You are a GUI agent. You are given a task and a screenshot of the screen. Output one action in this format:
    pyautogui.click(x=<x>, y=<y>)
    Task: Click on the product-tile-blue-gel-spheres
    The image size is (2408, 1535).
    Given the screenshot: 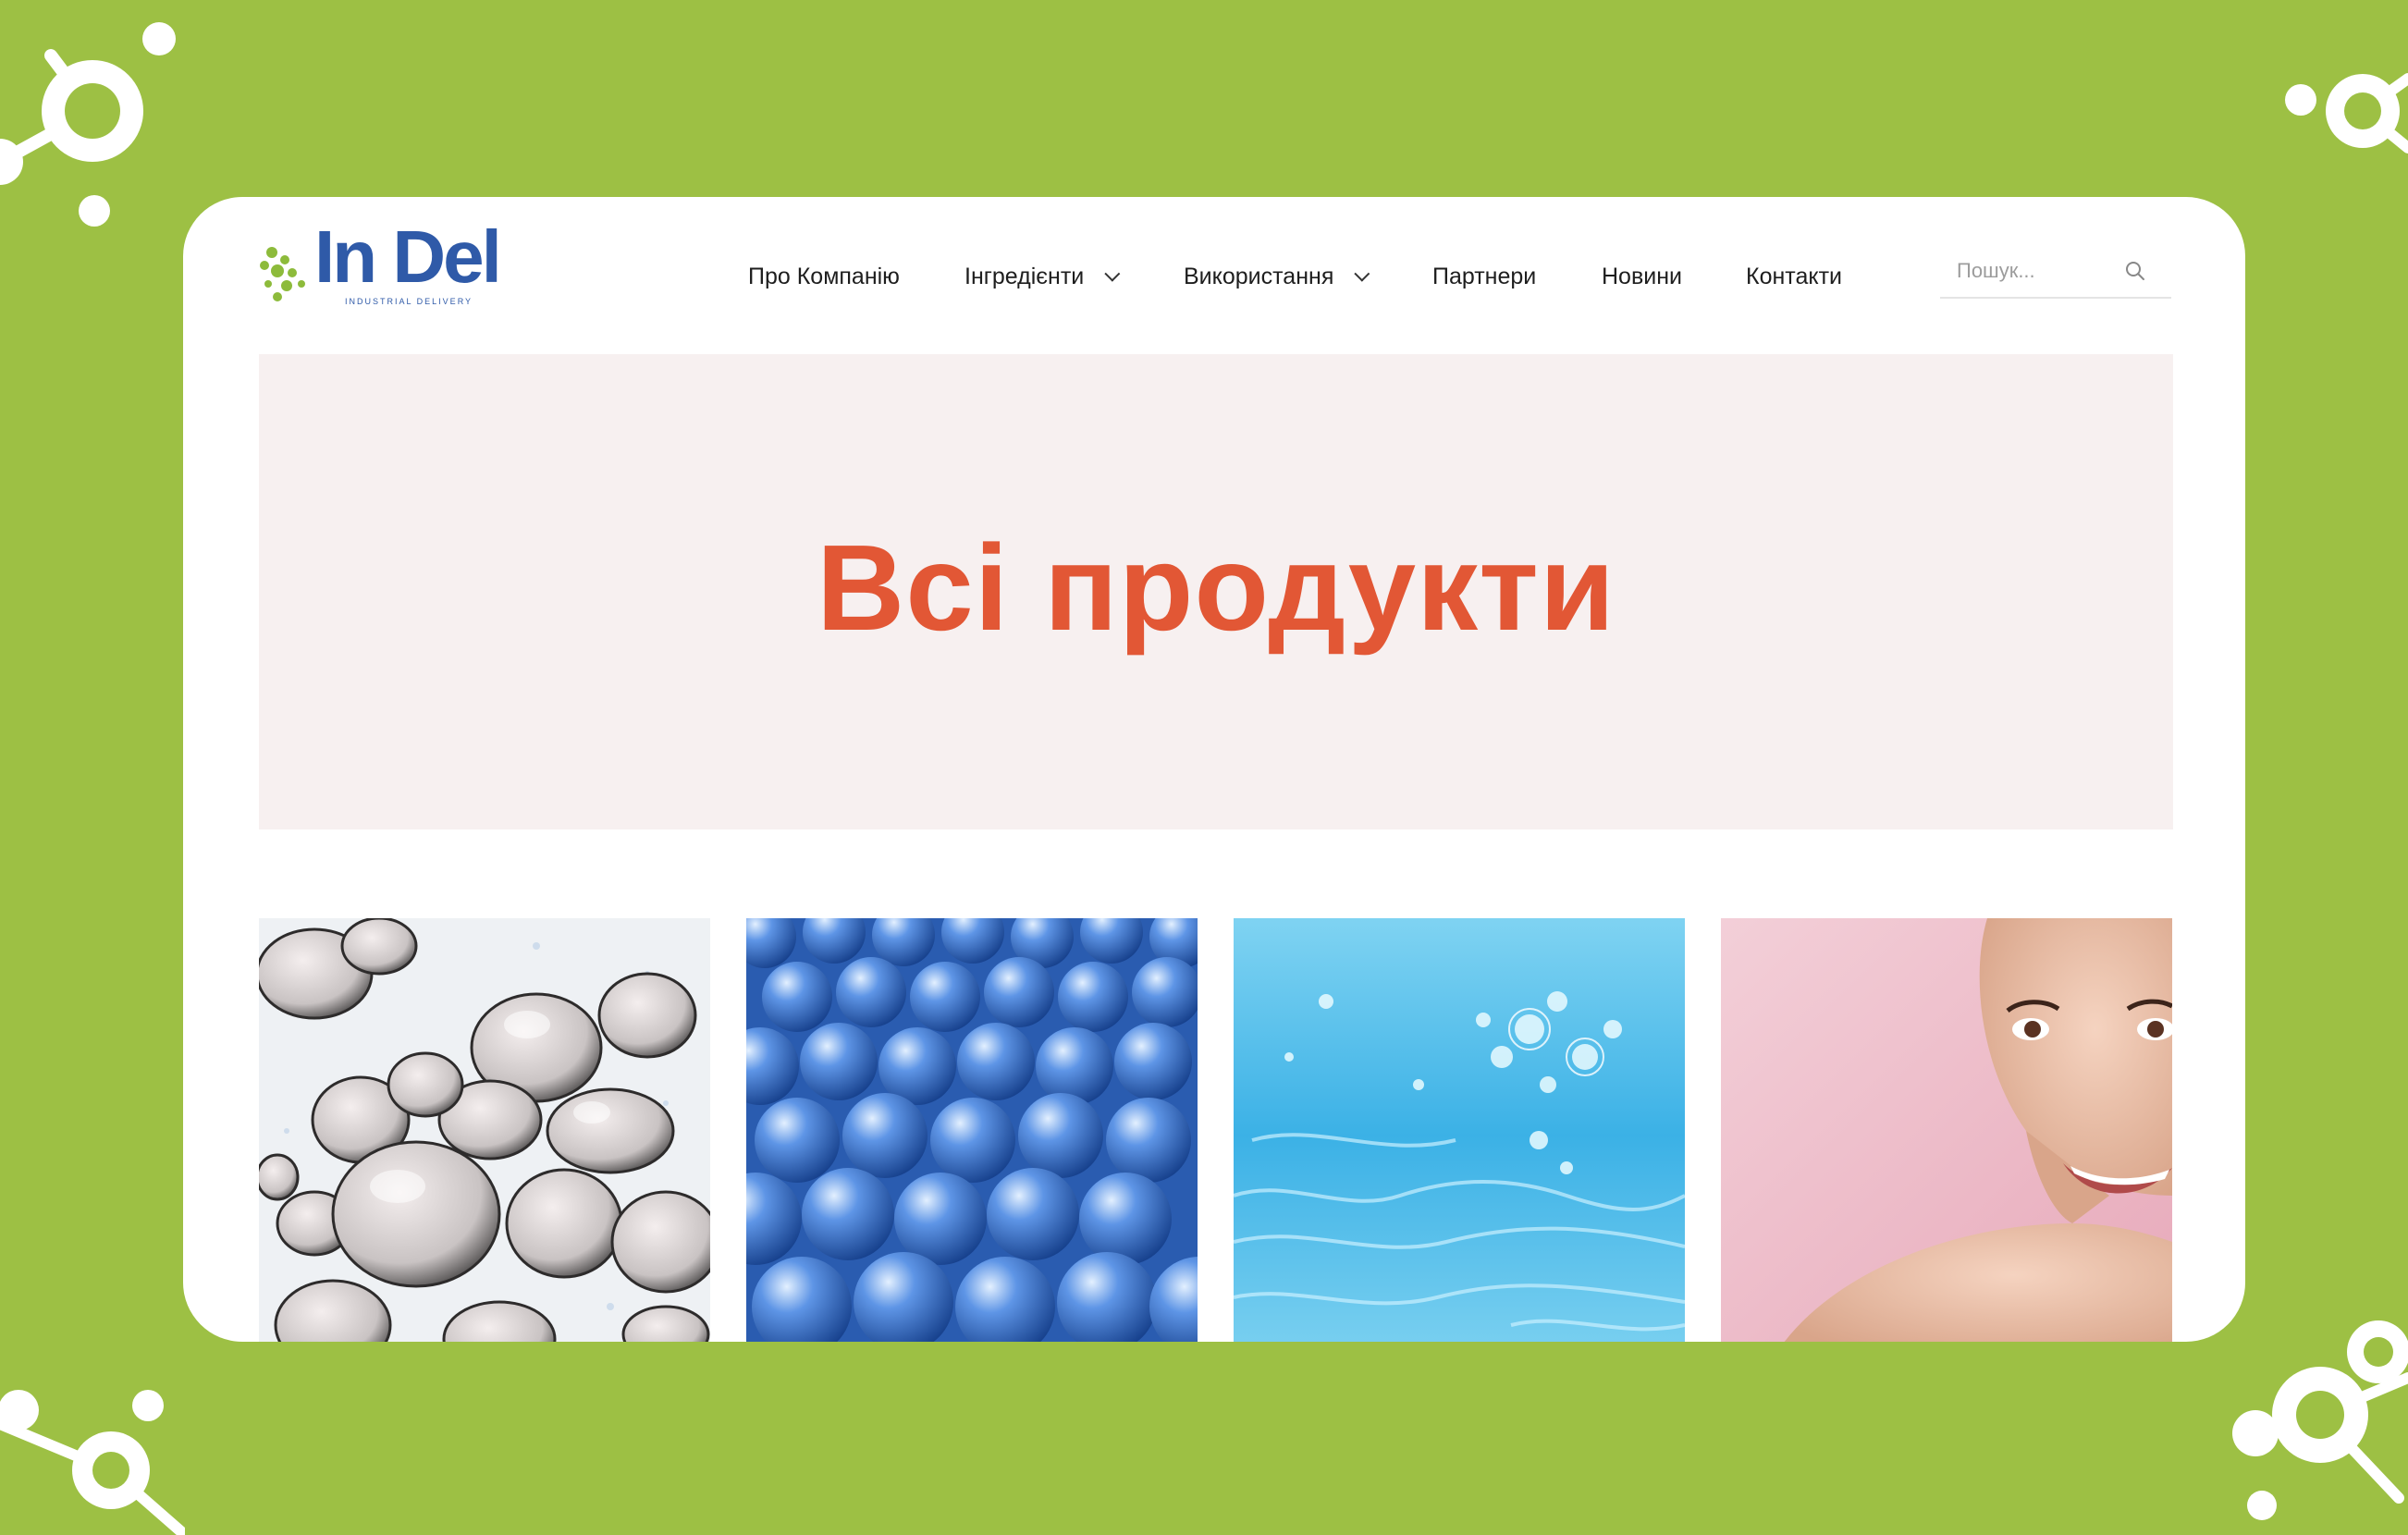 What is the action you would take?
    pyautogui.click(x=972, y=1130)
    